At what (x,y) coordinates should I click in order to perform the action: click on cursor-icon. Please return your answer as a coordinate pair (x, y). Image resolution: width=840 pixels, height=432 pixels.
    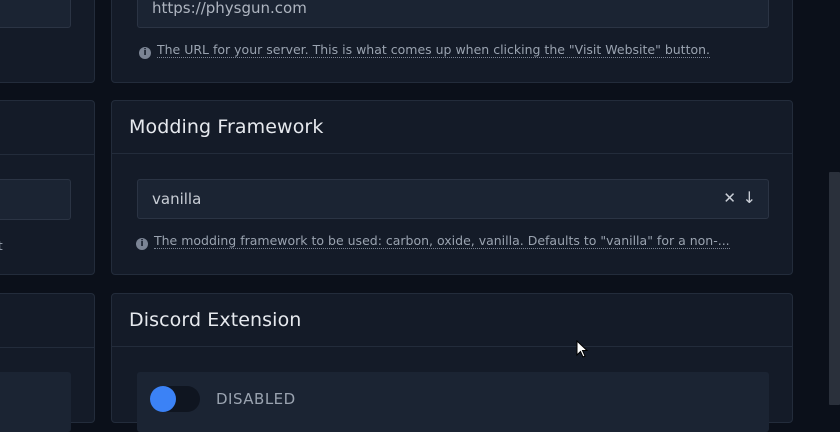
    Looking at the image, I should click on (582, 349).